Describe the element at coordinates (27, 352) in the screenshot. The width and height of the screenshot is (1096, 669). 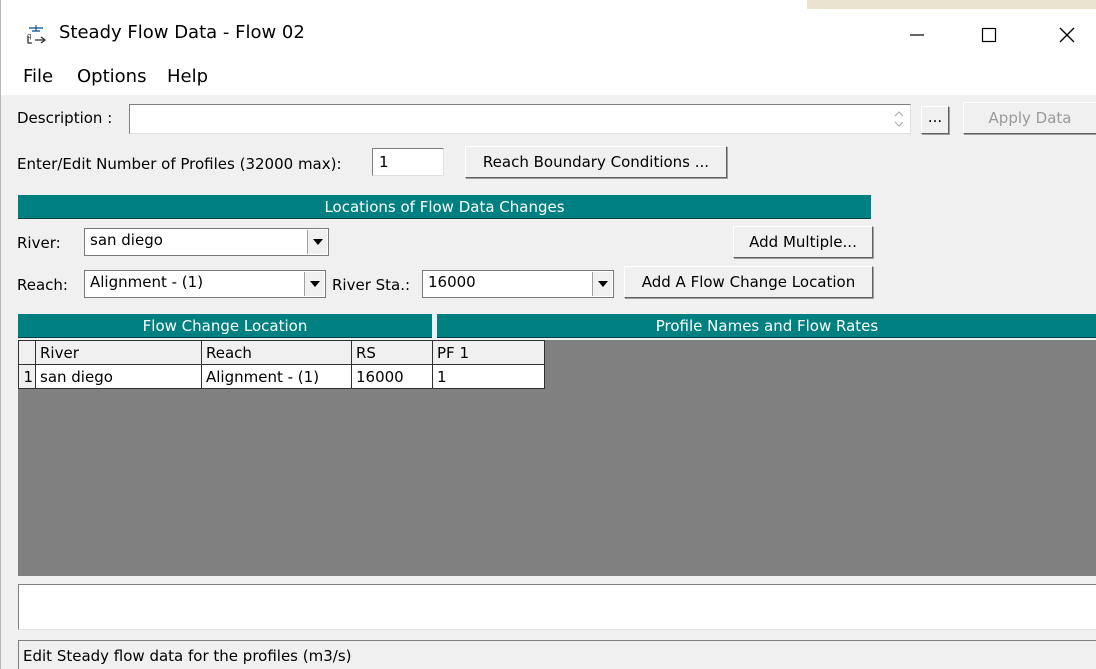
I see `column-header-index` at that location.